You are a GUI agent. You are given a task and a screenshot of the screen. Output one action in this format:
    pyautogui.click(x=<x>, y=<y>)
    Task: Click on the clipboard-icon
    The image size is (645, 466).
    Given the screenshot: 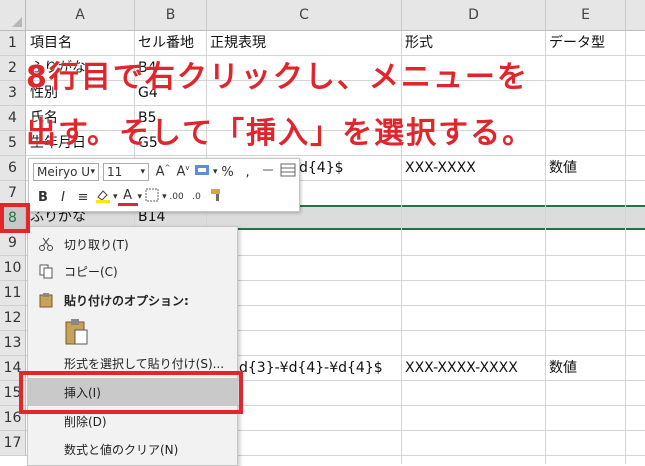 What is the action you would take?
    pyautogui.click(x=46, y=300)
    